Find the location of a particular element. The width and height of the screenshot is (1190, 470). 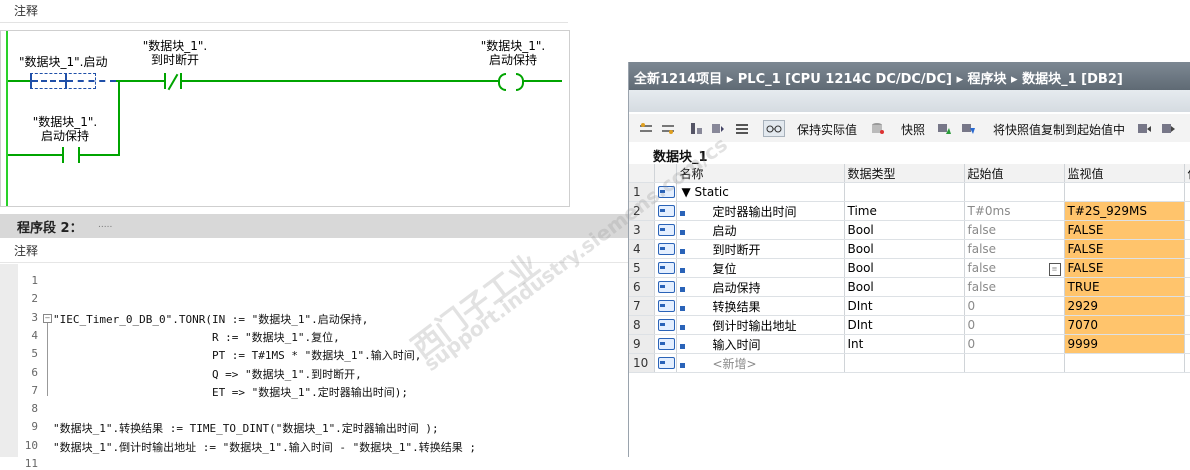

table-row: 6 启动保持 Bool false TRUE is located at coordinates (909, 287).